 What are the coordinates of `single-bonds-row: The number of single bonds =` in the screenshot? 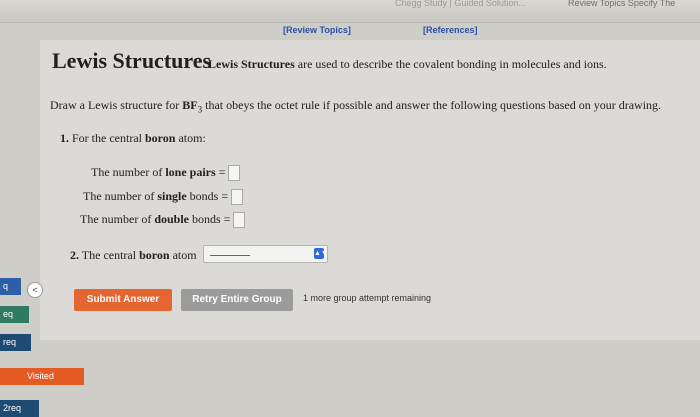 It's located at (163, 197).